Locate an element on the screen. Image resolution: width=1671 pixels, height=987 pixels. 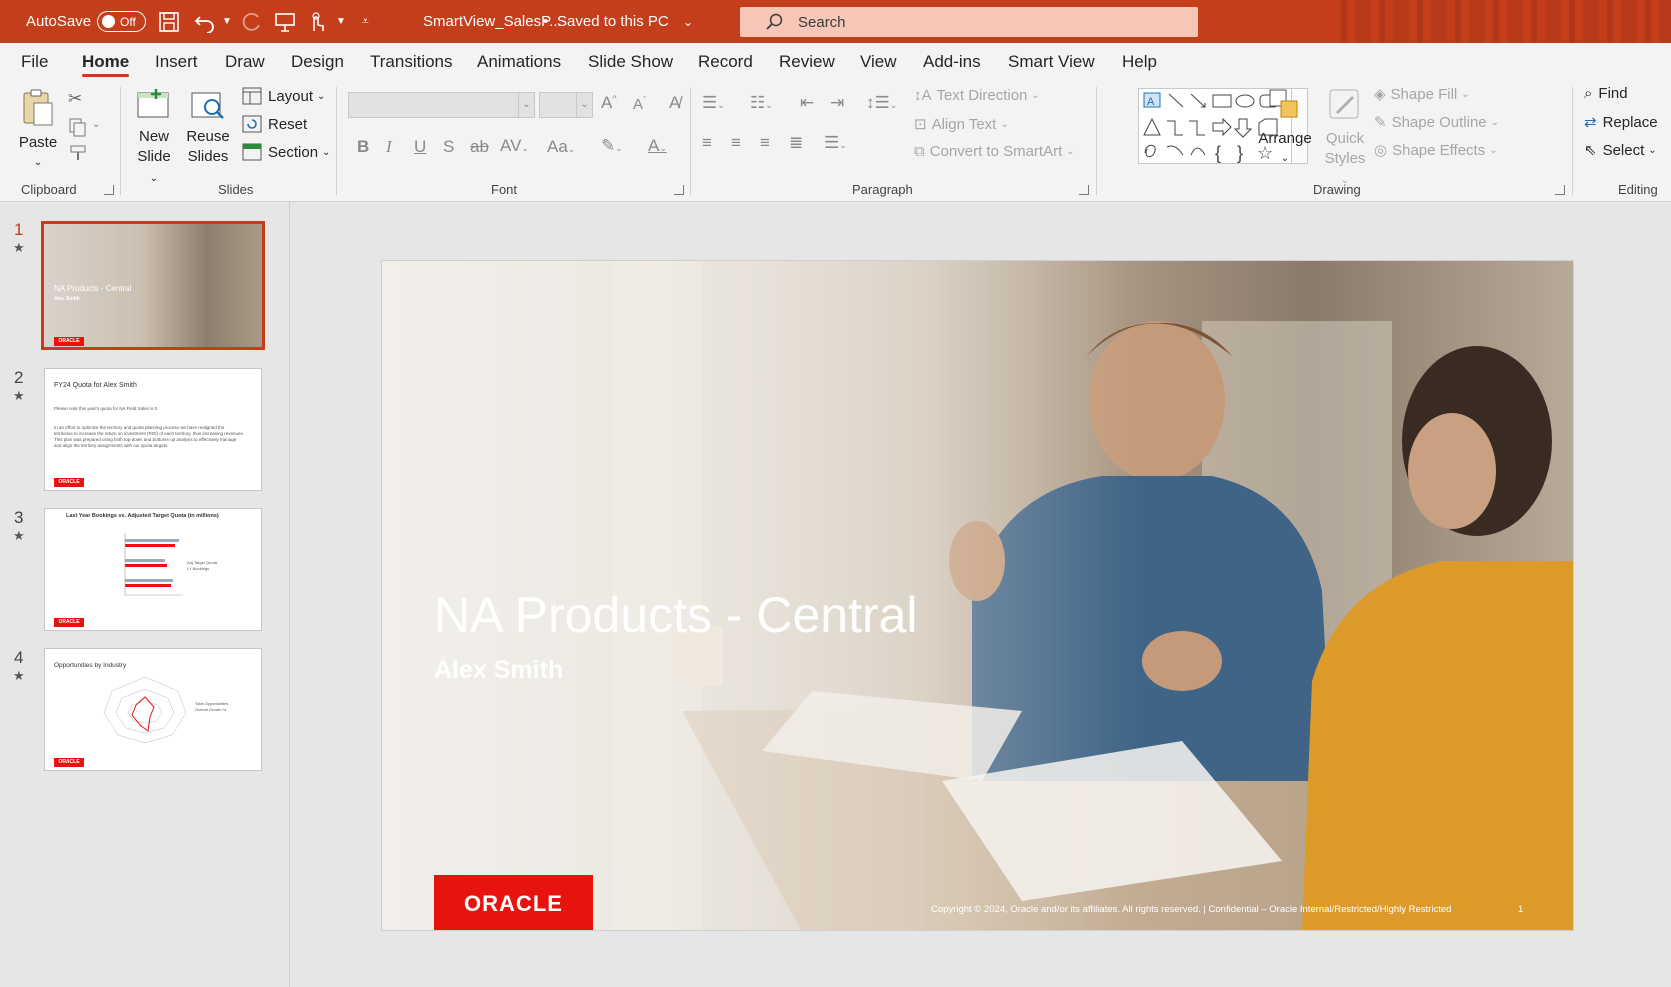
tab-record: Record is located at coordinates (725, 62).